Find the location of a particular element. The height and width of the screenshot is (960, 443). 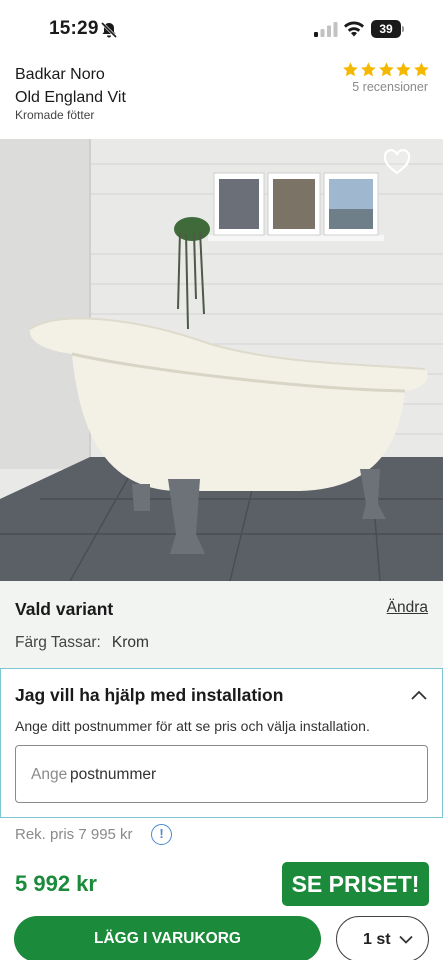

product-title: Badkar Noro Old England Vit is located at coordinates (70, 86).